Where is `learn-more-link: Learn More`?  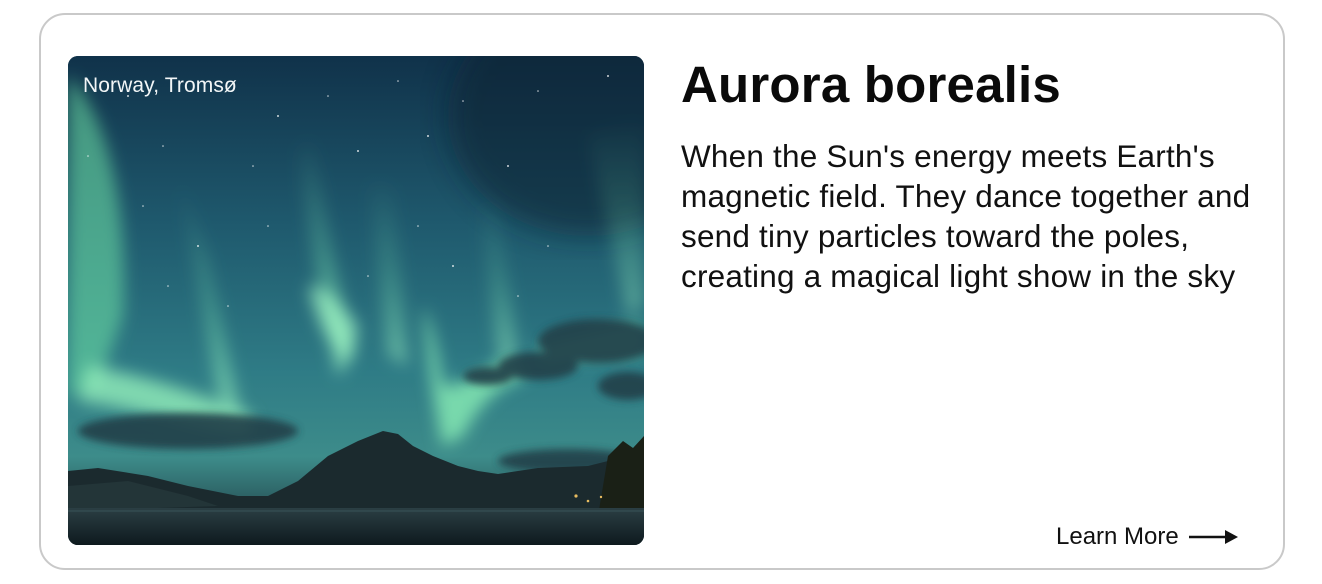
learn-more-link: Learn More is located at coordinates (1147, 537).